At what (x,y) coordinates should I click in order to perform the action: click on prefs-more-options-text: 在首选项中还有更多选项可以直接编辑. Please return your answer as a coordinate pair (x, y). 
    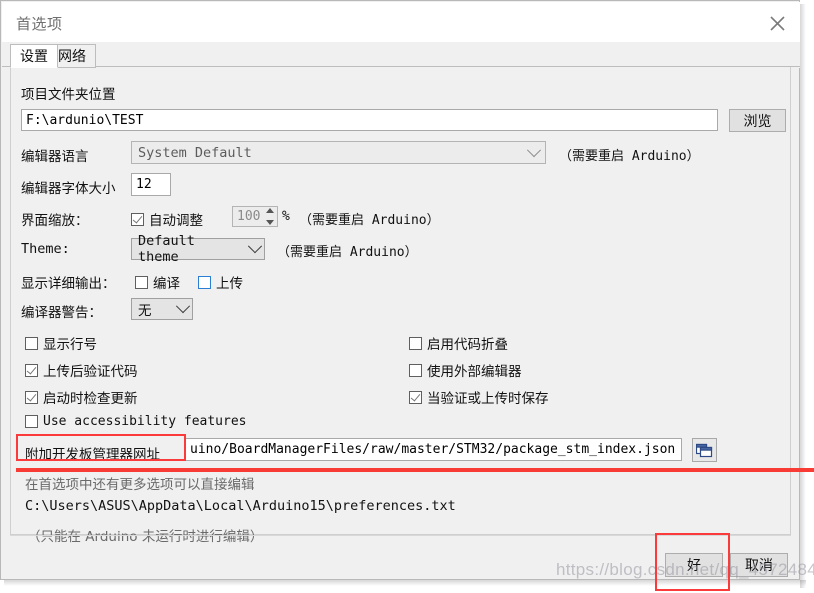
    Looking at the image, I should click on (140, 485).